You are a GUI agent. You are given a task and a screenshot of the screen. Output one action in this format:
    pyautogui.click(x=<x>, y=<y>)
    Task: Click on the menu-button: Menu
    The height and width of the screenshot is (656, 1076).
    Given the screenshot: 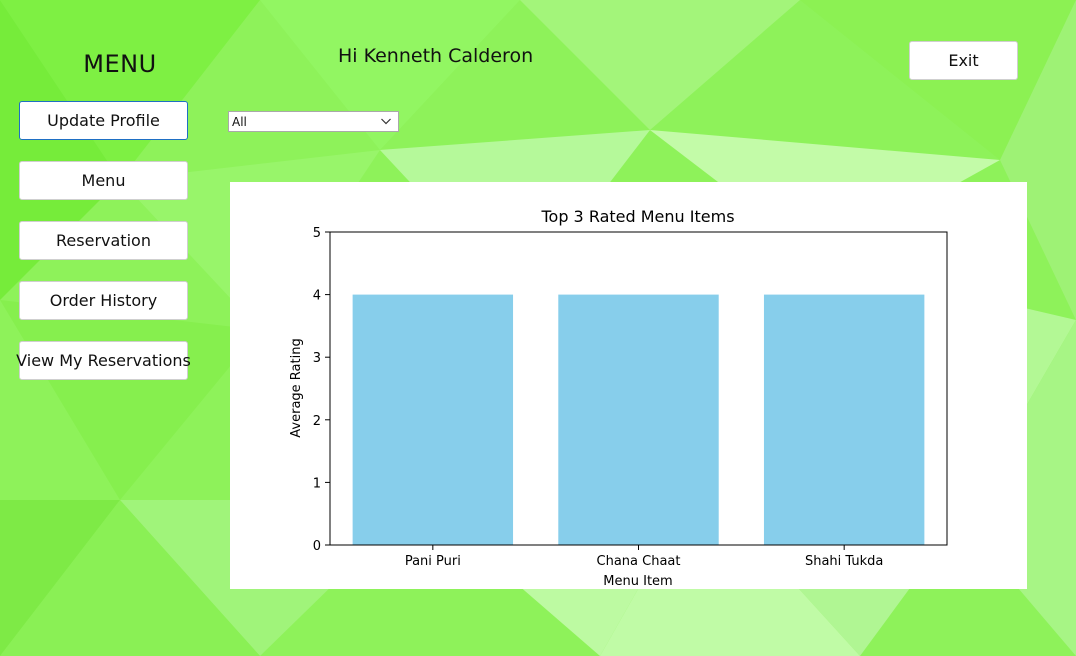 What is the action you would take?
    pyautogui.click(x=103, y=180)
    